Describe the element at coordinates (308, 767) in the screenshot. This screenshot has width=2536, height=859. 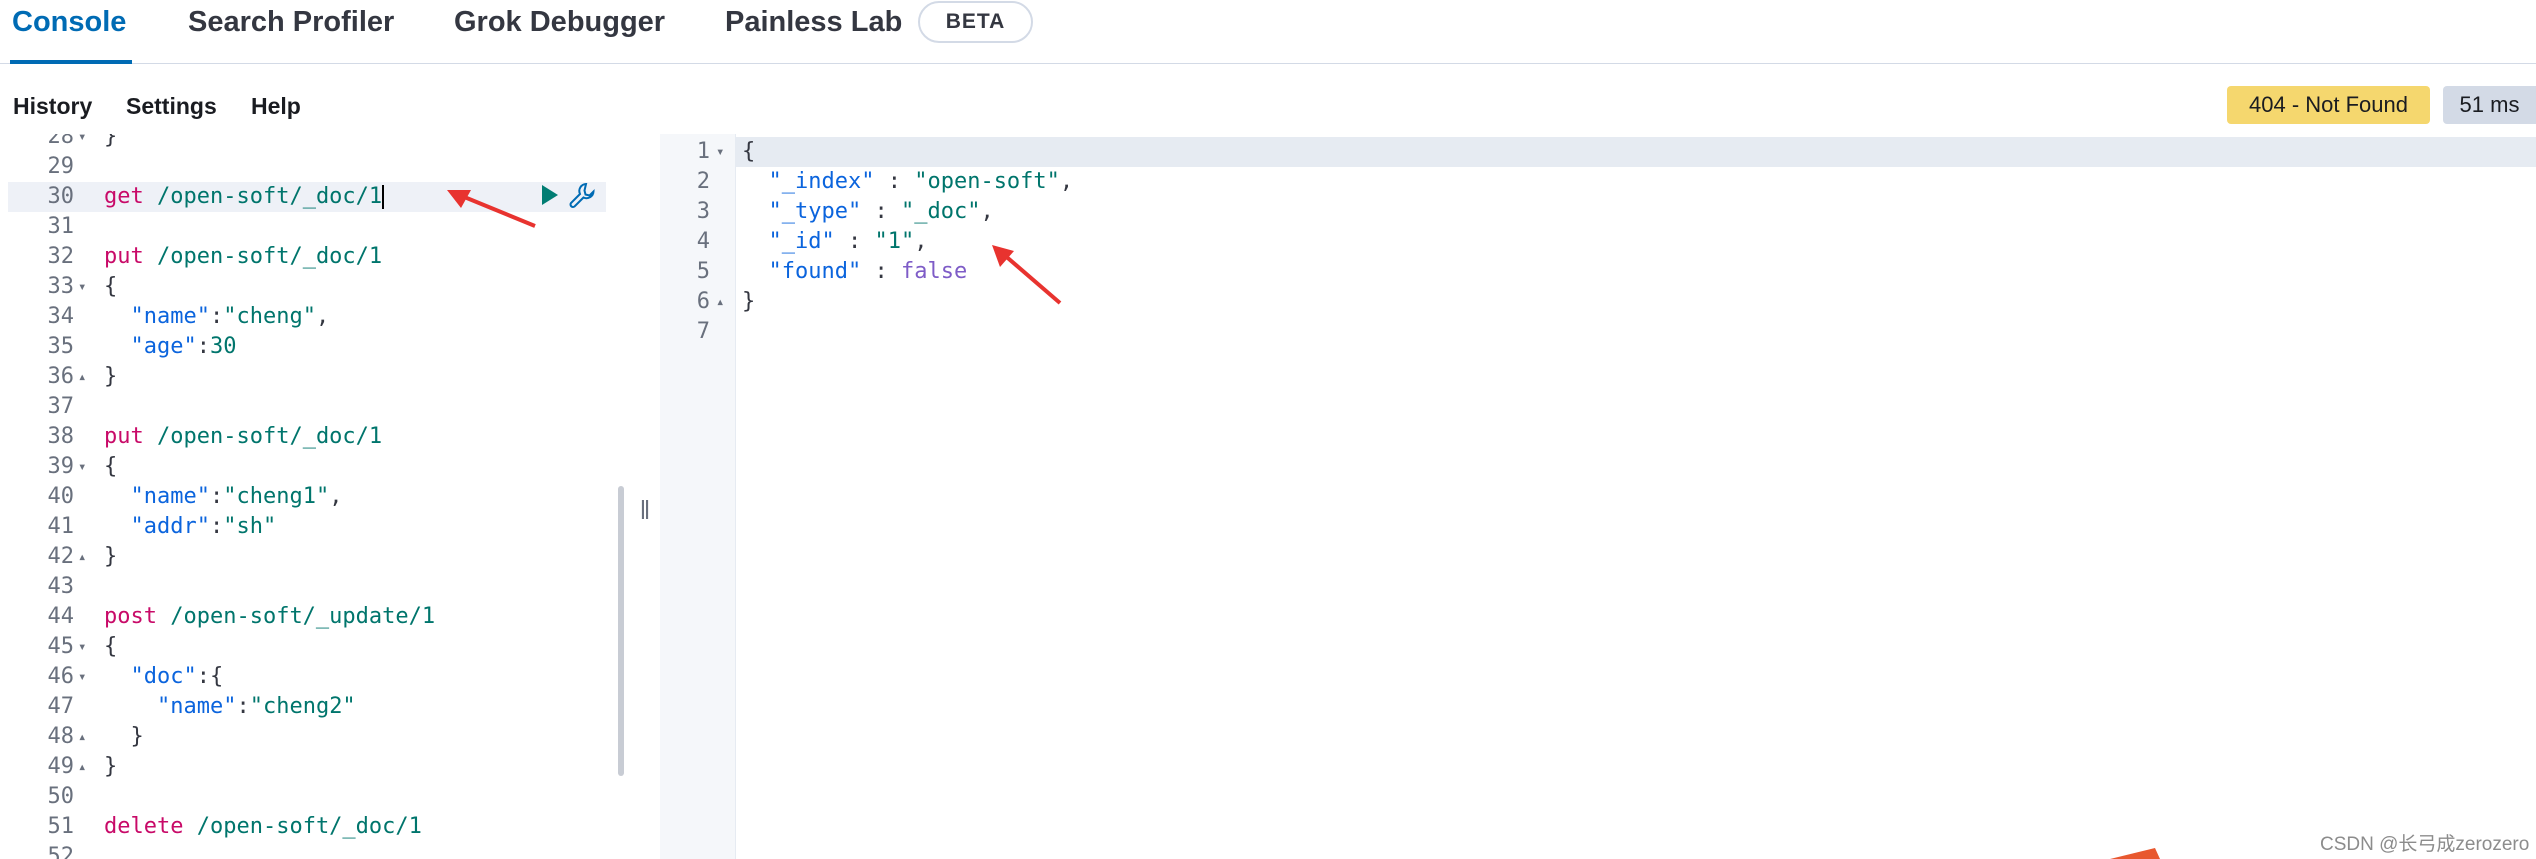
I see `editor-line: 49 ▴}` at that location.